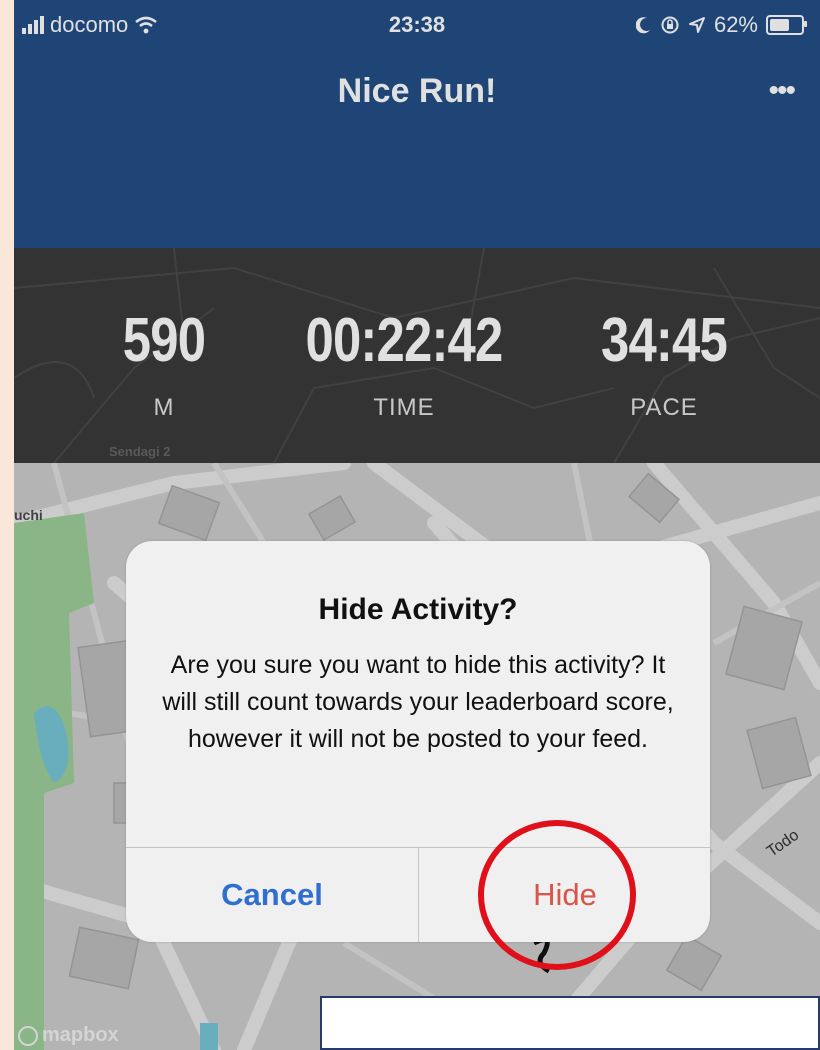 This screenshot has height=1050, width=820. I want to click on left-margin-strip, so click(7, 525).